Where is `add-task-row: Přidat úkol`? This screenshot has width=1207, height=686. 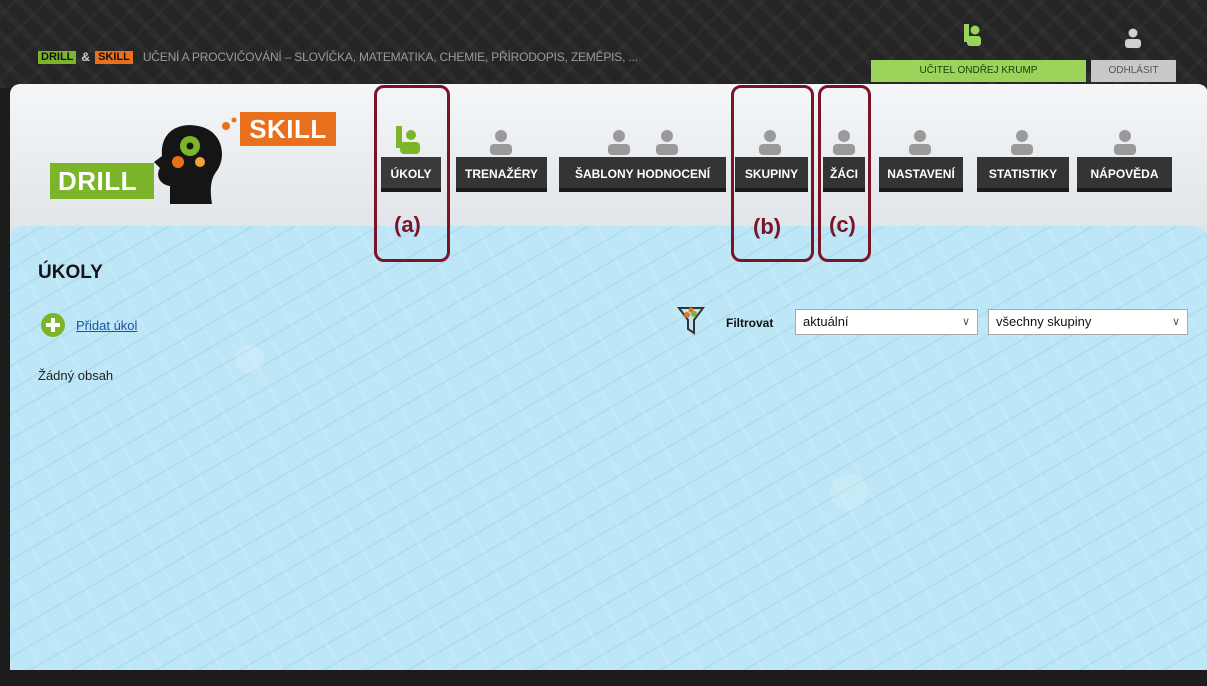 add-task-row: Přidat úkol is located at coordinates (88, 325).